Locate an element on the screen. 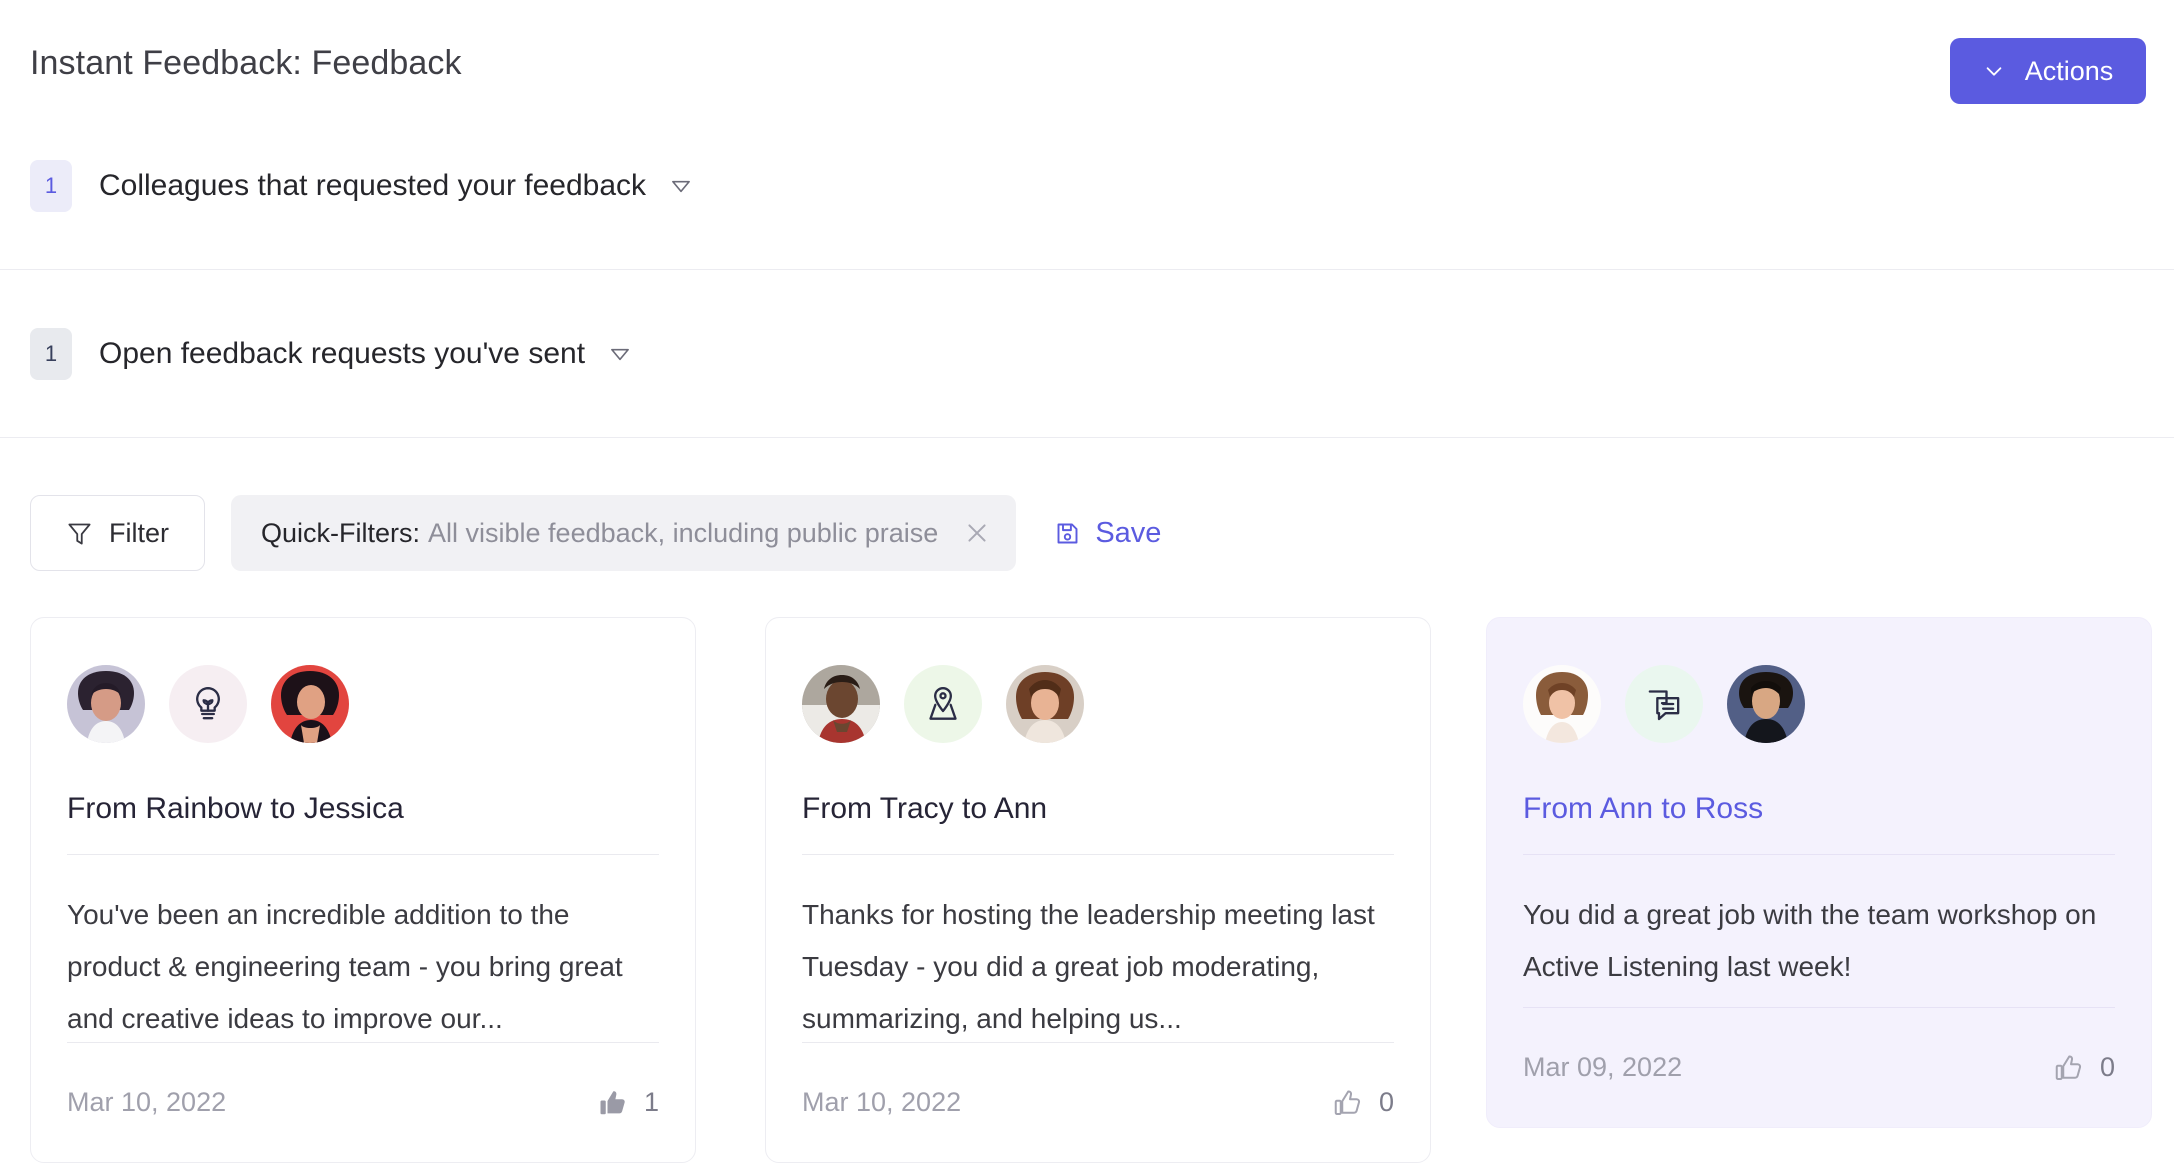 The height and width of the screenshot is (1166, 2174). card-footer: Mar 09, 2022 0 is located at coordinates (1819, 1067).